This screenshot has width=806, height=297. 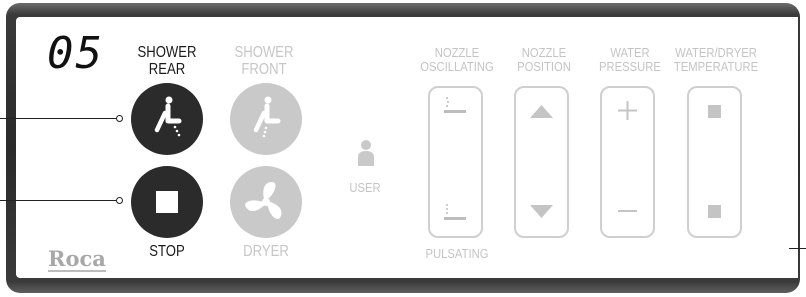 I want to click on dryer-label: DRYER, so click(x=266, y=251).